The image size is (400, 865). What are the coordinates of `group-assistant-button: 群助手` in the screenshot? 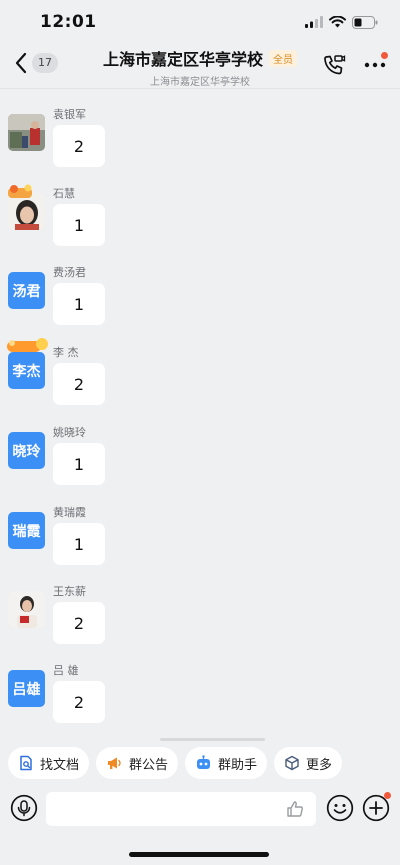 It's located at (226, 763).